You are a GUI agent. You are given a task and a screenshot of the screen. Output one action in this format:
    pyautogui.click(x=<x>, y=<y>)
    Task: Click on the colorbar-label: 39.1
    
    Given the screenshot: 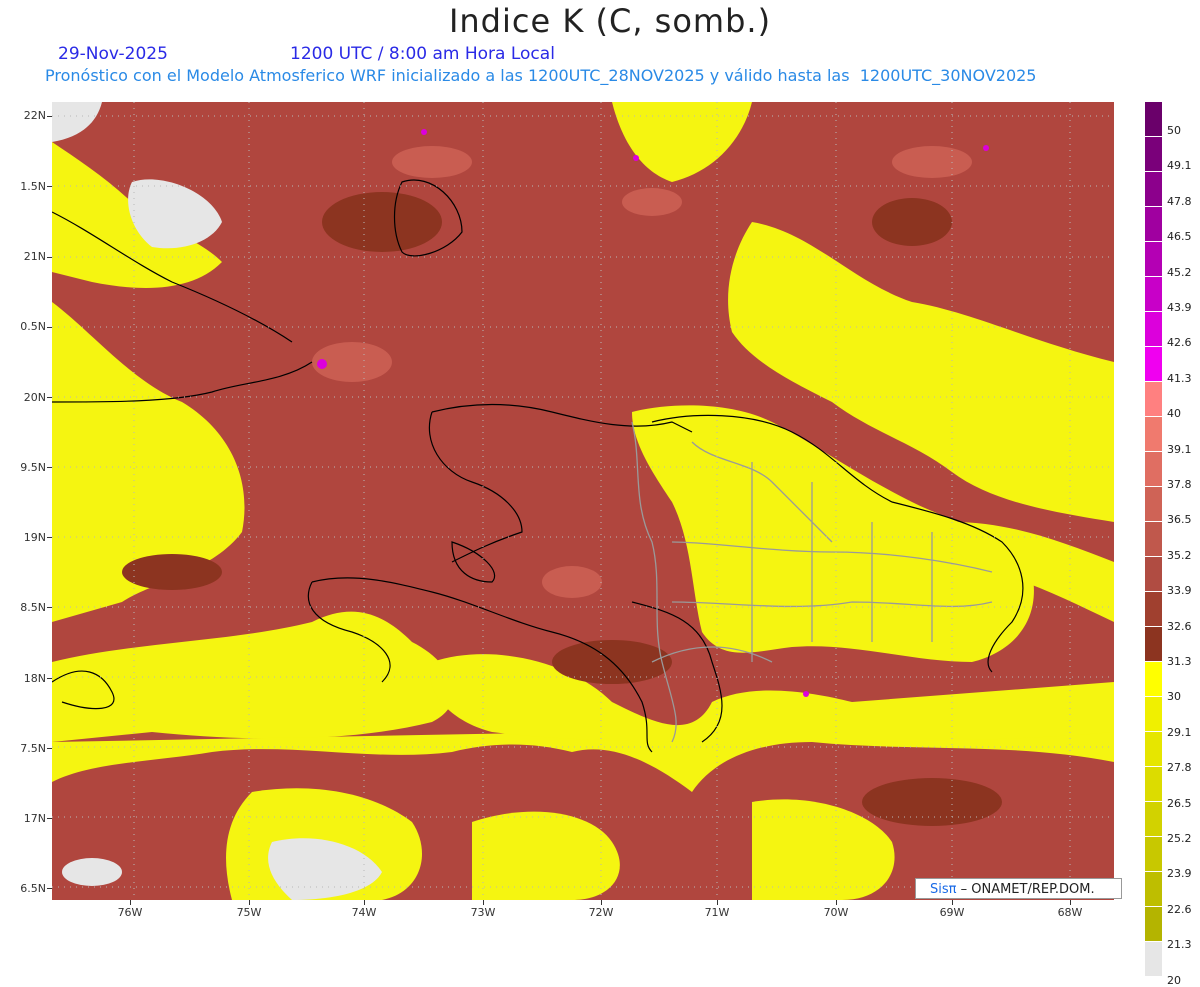 What is the action you would take?
    pyautogui.click(x=1179, y=449)
    